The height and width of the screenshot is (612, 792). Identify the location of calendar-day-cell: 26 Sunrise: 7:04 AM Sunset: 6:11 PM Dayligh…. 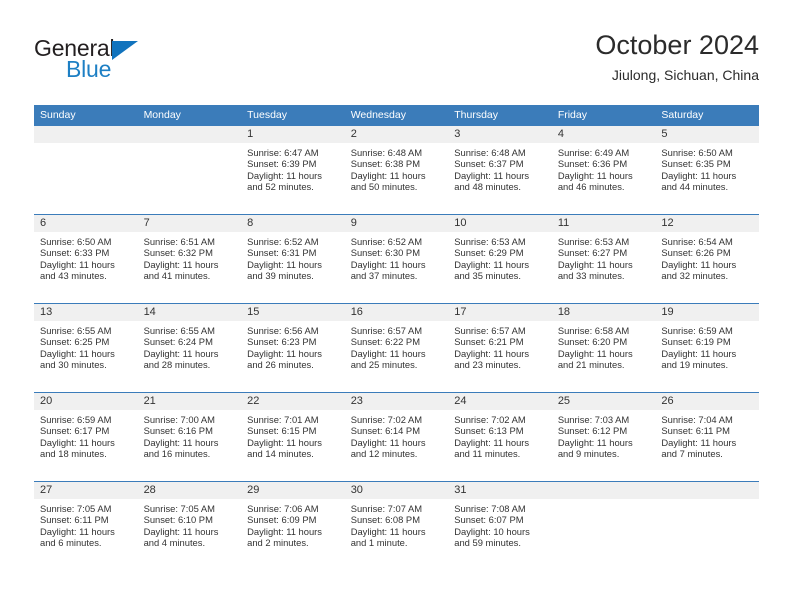
(707, 437).